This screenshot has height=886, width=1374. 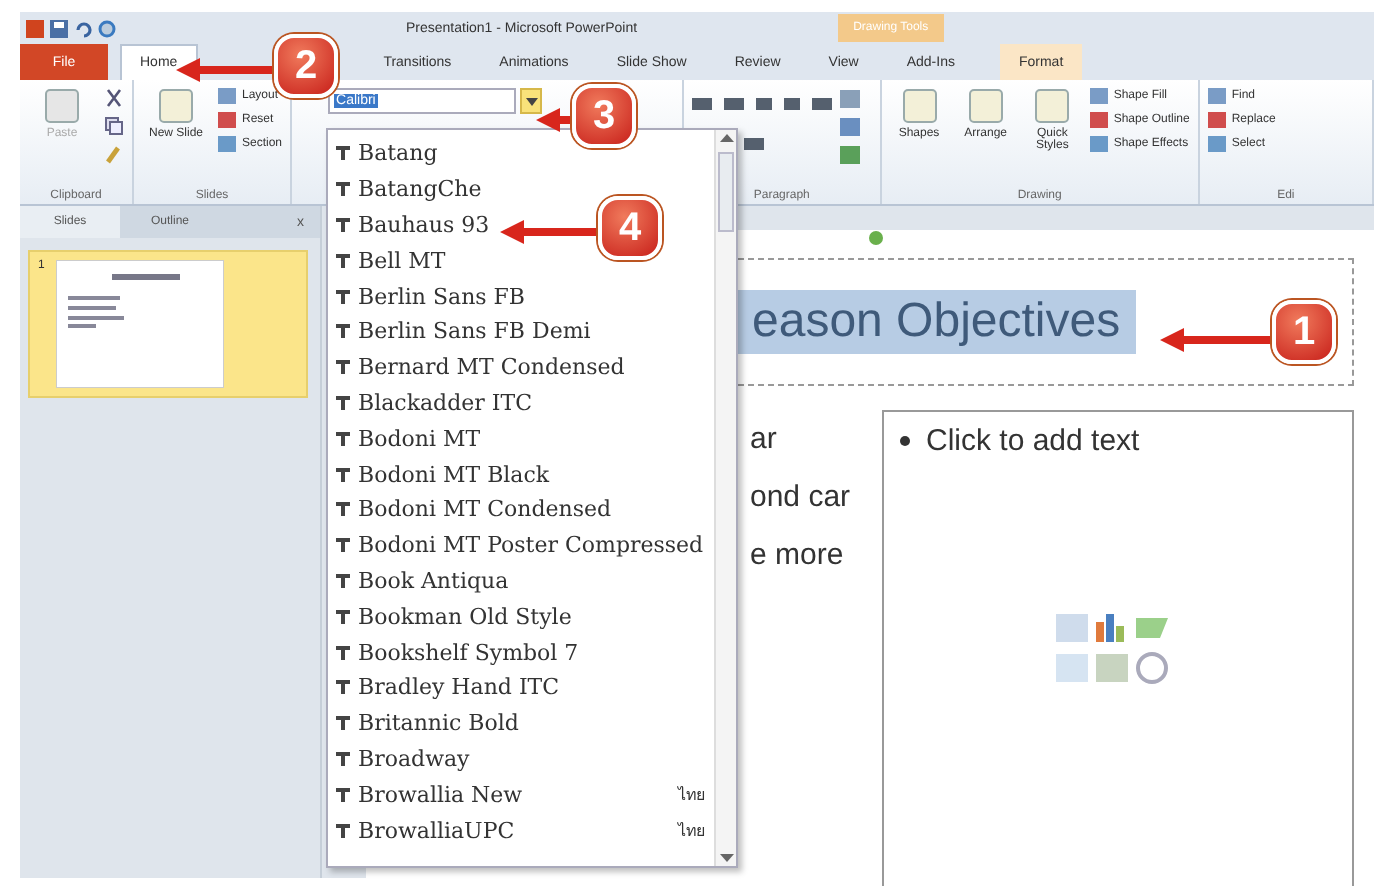 What do you see at coordinates (764, 439) in the screenshot?
I see `body-text-line: ar` at bounding box center [764, 439].